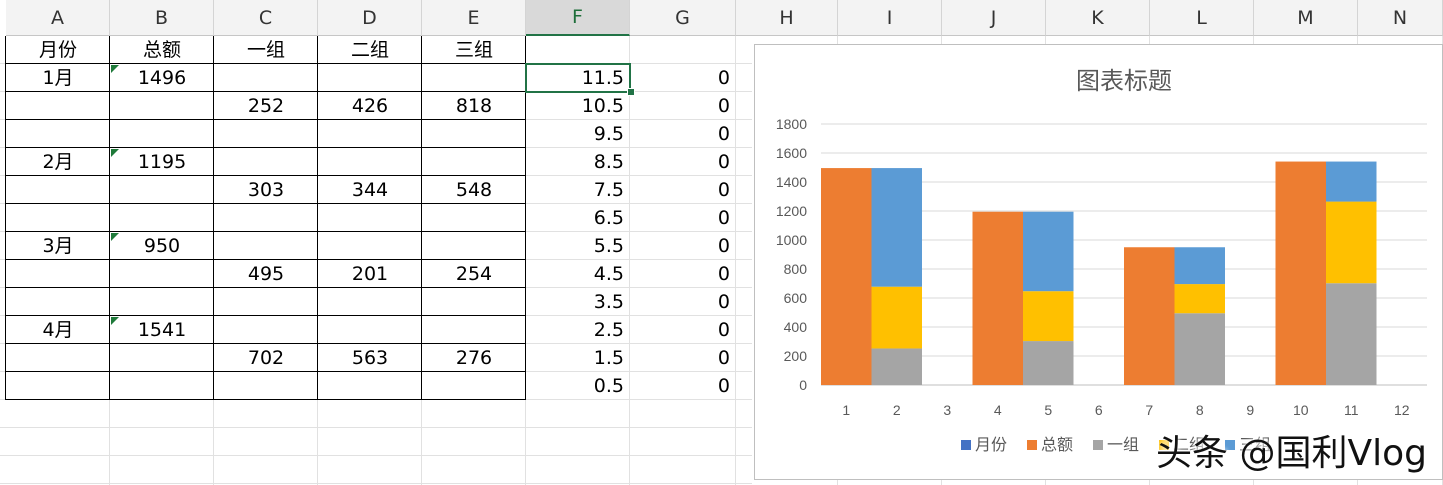 Image resolution: width=1443 pixels, height=485 pixels. What do you see at coordinates (266, 106) in the screenshot?
I see `group-cell-g1: 252` at bounding box center [266, 106].